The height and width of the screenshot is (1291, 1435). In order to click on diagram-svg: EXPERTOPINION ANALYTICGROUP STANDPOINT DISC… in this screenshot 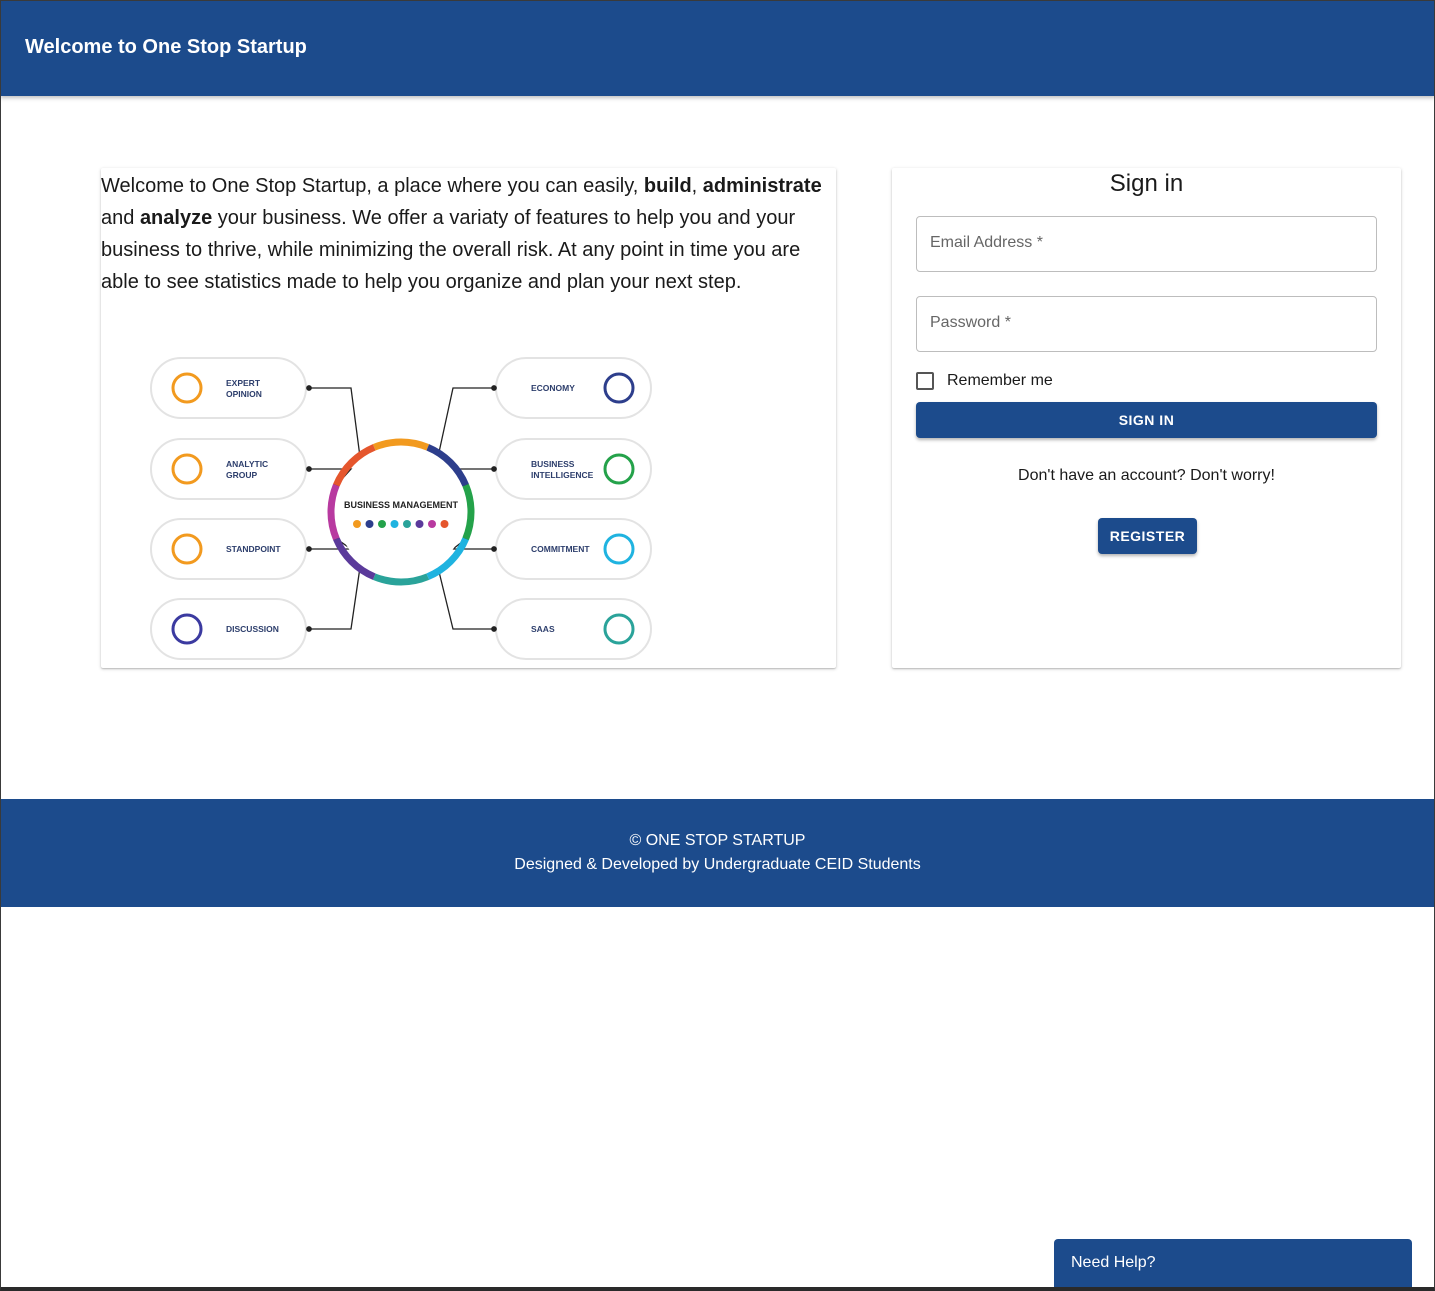, I will do `click(401, 508)`.